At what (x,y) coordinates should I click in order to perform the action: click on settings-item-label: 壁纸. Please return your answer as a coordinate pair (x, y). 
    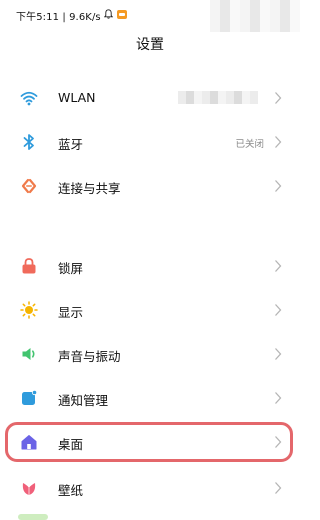
    Looking at the image, I should click on (71, 490).